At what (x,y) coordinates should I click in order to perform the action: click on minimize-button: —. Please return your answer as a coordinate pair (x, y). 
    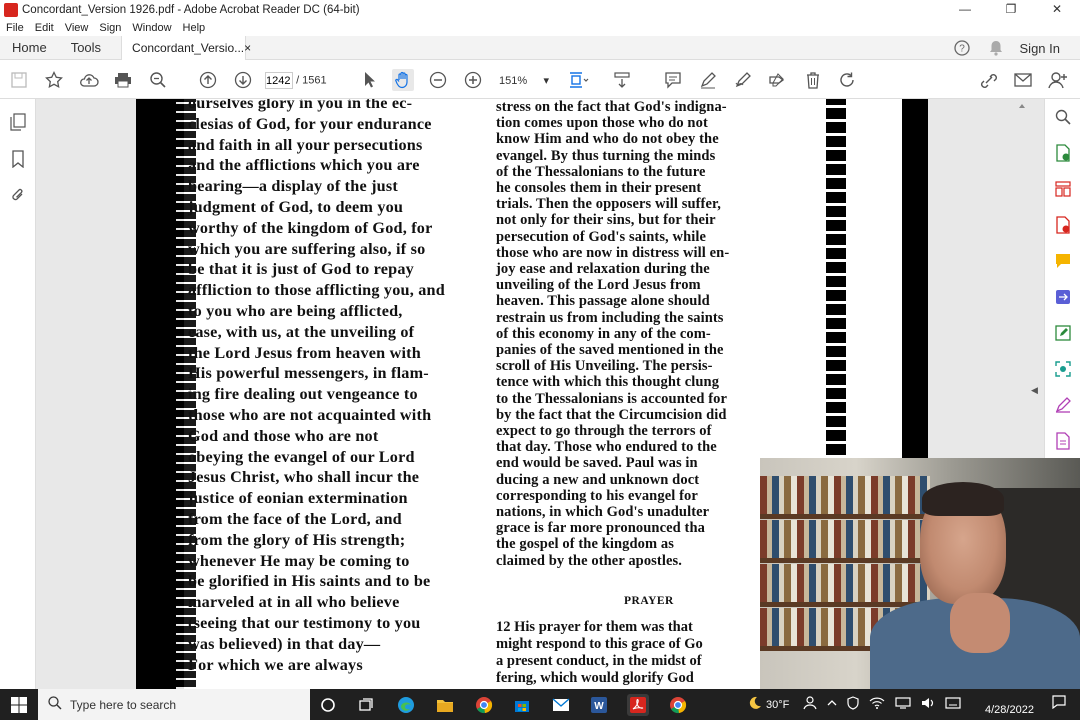
    Looking at the image, I should click on (965, 9).